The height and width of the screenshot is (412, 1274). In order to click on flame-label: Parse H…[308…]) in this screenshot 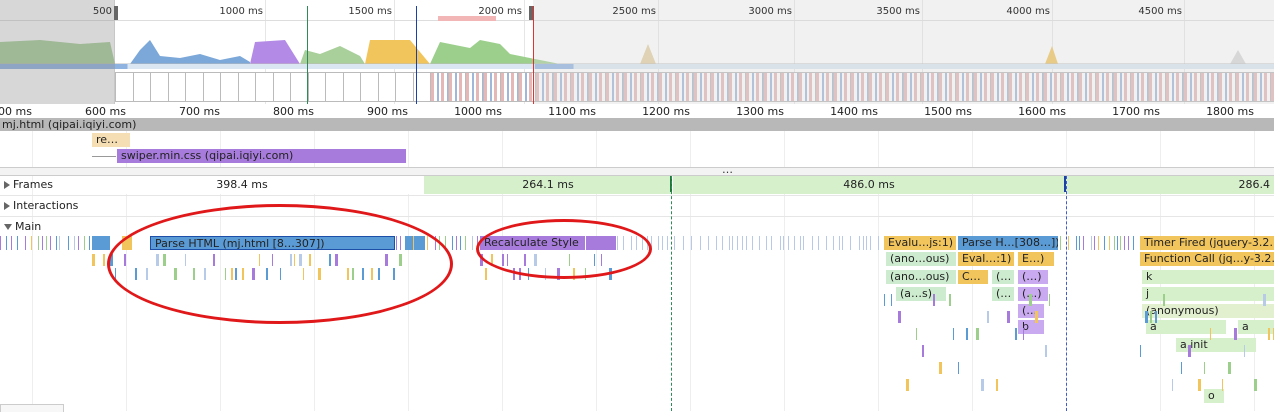, I will do `click(1010, 242)`.